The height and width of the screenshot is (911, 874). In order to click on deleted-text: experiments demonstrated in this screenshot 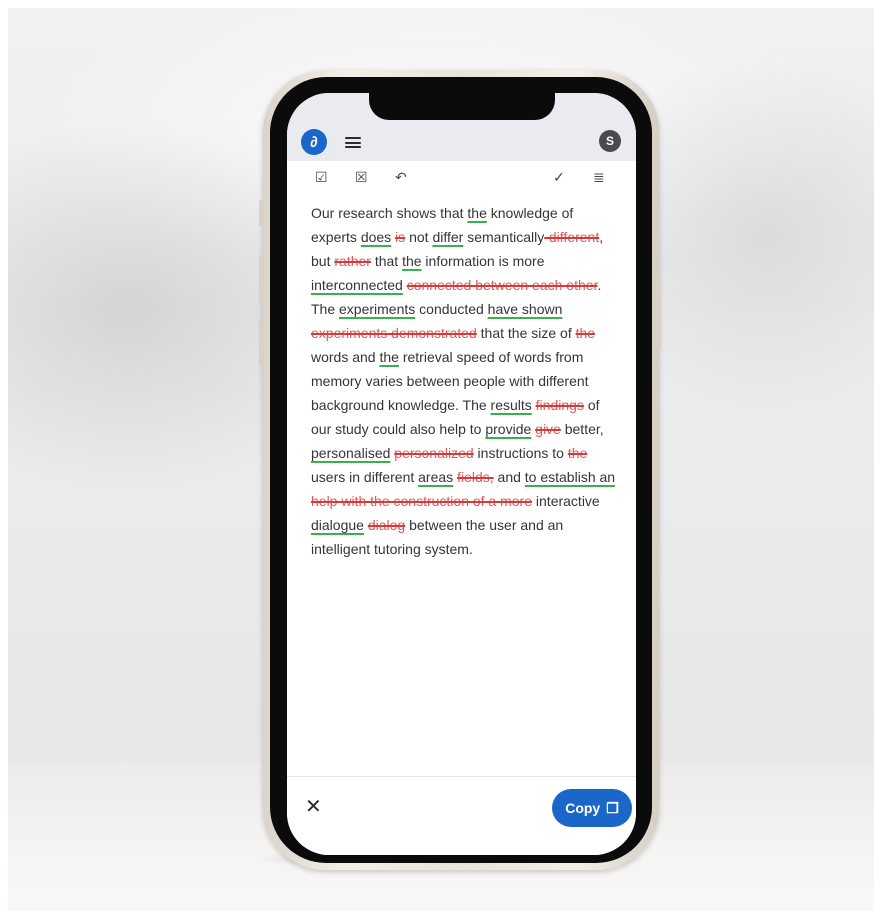, I will do `click(394, 333)`.